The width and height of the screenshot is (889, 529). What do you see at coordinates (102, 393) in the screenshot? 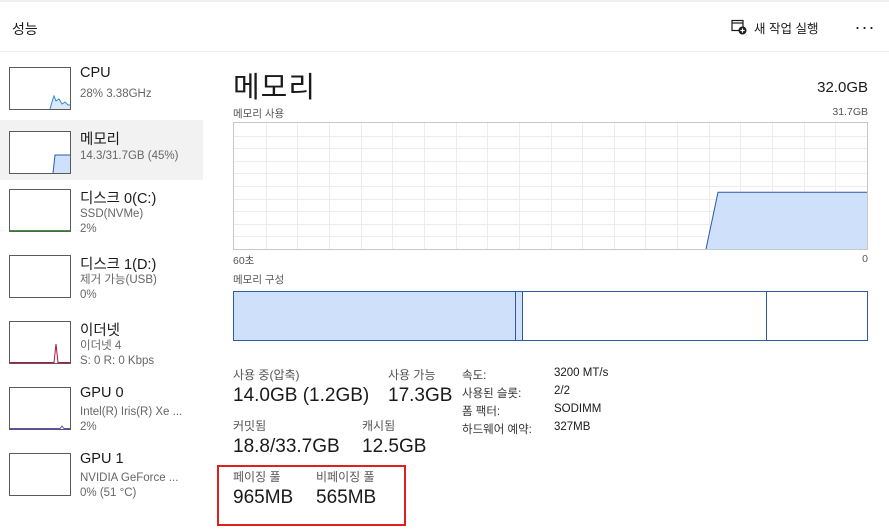
I see `sidebar-item-label: GPU 0` at bounding box center [102, 393].